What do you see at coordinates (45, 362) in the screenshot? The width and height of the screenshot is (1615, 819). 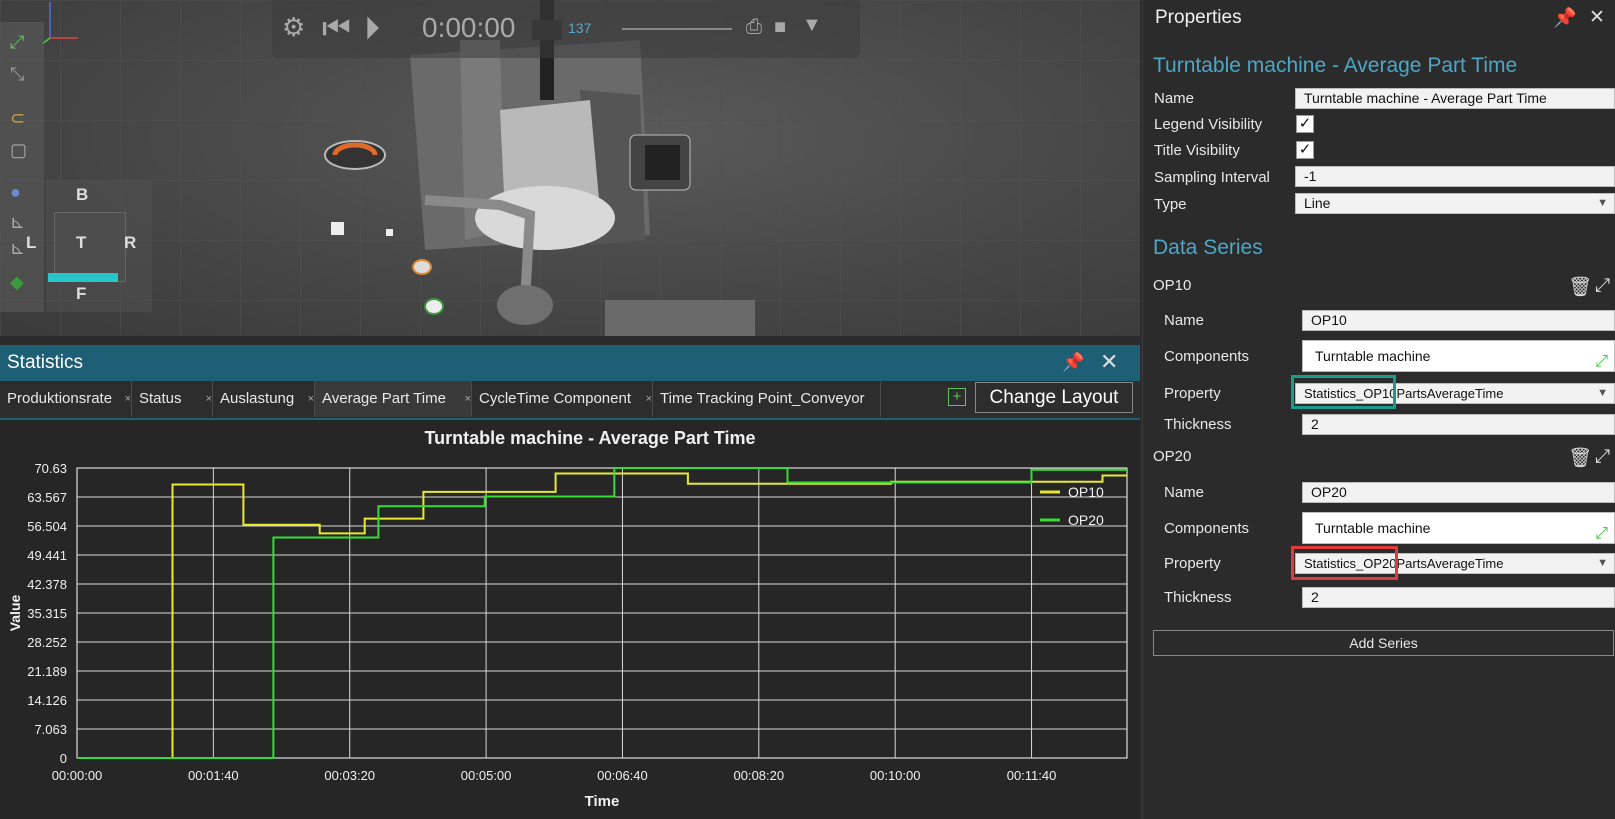 I see `statistics-panel-title: Statistics` at bounding box center [45, 362].